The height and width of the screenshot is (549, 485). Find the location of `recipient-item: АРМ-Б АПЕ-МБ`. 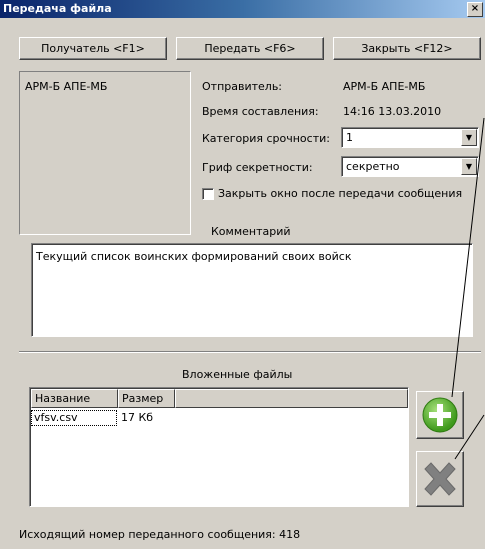

recipient-item: АРМ-Б АПЕ-МБ is located at coordinates (66, 86).